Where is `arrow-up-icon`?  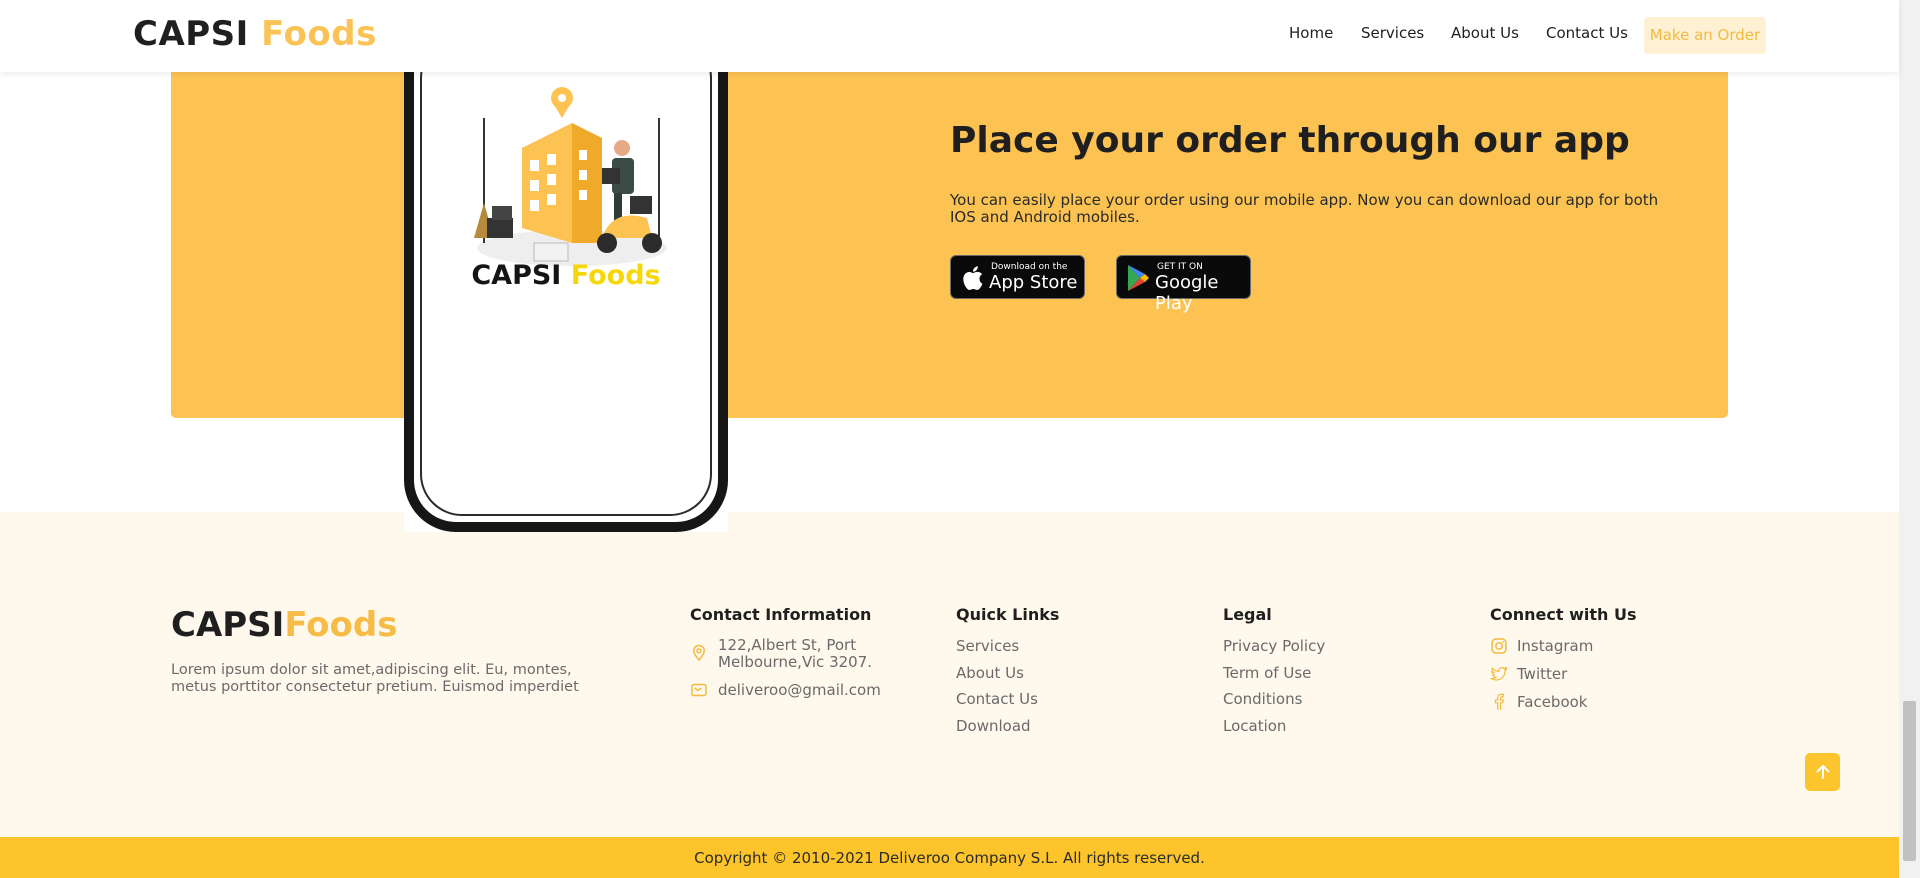 arrow-up-icon is located at coordinates (1823, 772).